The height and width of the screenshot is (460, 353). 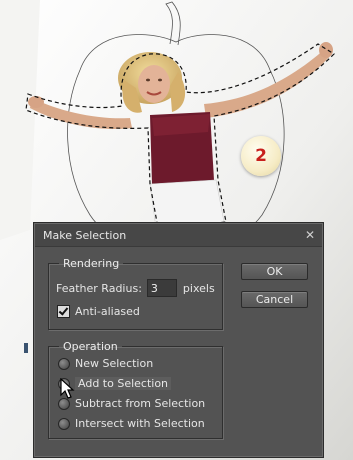 I want to click on operation-legend: Operation, so click(x=90, y=346).